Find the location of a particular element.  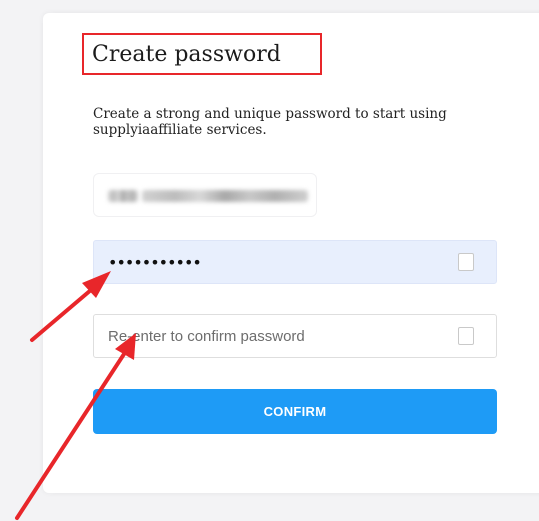

password-field: ••••••••••• is located at coordinates (295, 262).